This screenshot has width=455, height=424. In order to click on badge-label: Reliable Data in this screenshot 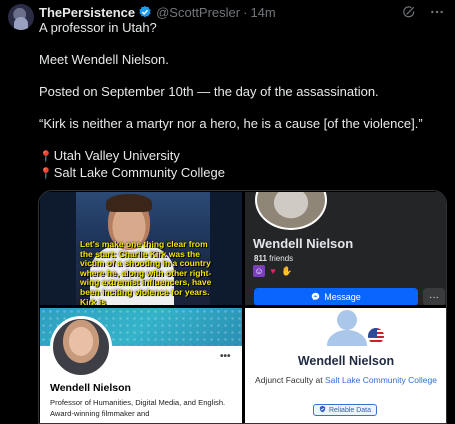, I will do `click(350, 410)`.